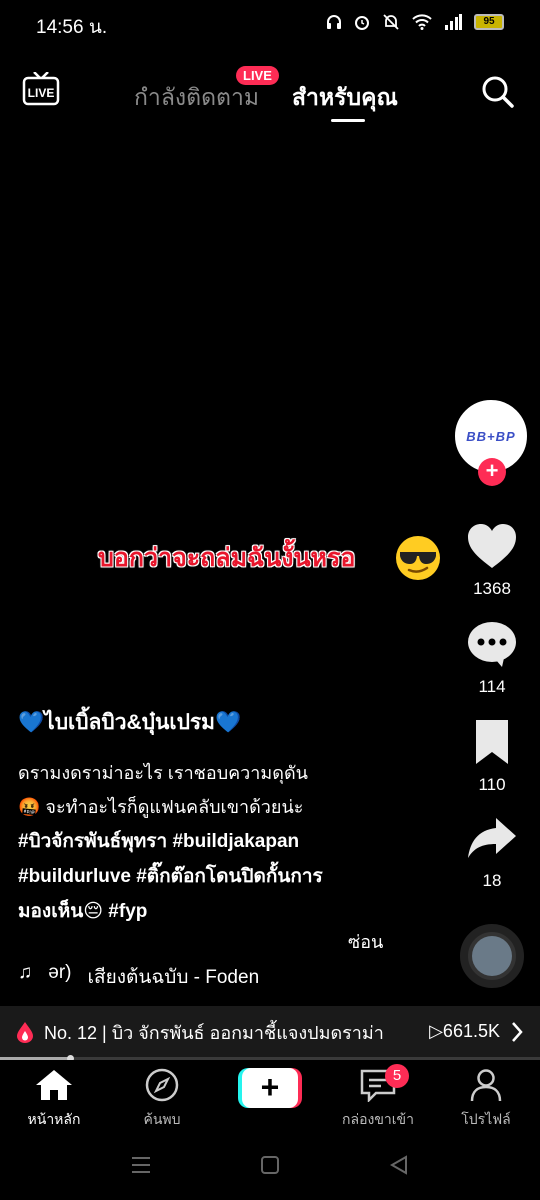 The image size is (540, 1200). Describe the element at coordinates (170, 876) in the screenshot. I see `hashtag-line: #buildurluve #ติ๊กต๊อกโดนปิดกั้นการ` at that location.